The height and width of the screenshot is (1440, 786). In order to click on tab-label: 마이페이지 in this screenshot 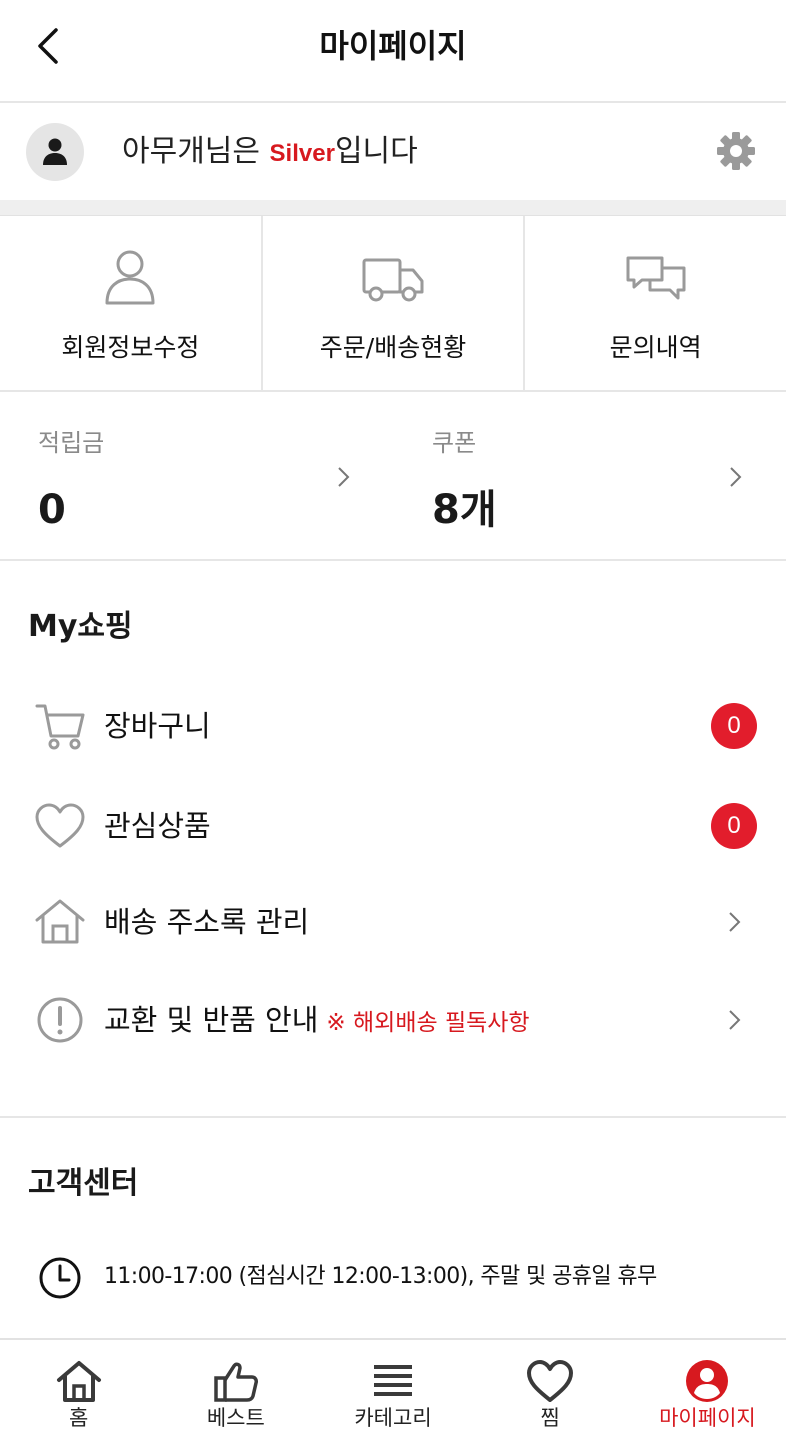, I will do `click(707, 1418)`.